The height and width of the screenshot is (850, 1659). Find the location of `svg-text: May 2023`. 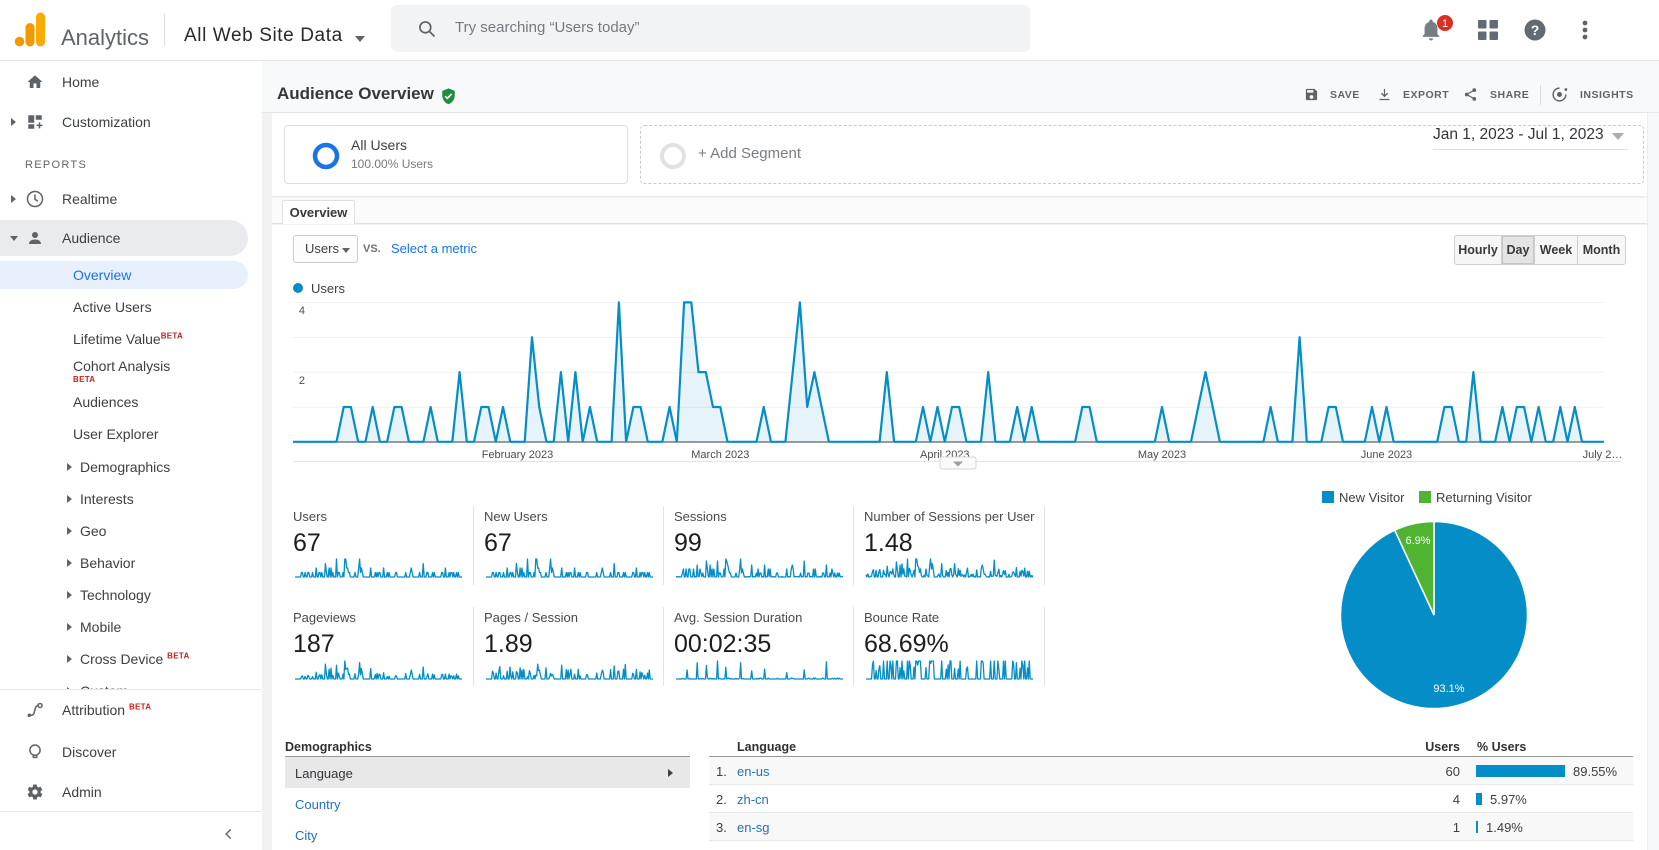

svg-text: May 2023 is located at coordinates (1162, 455).